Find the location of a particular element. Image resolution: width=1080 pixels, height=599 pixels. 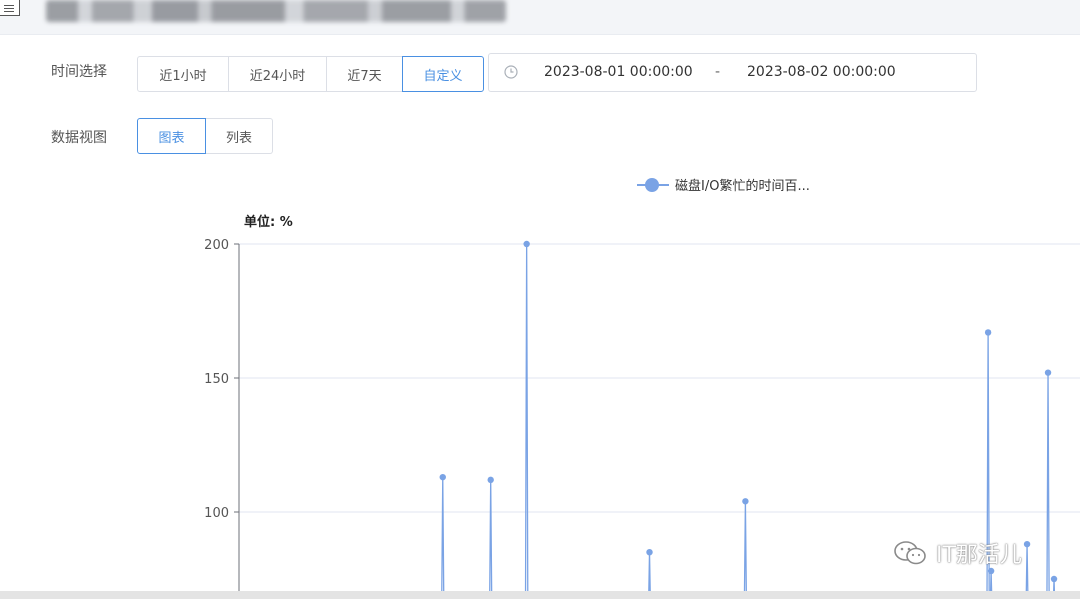

chart-y-ticks: 100 150 200 is located at coordinates (221, 379).